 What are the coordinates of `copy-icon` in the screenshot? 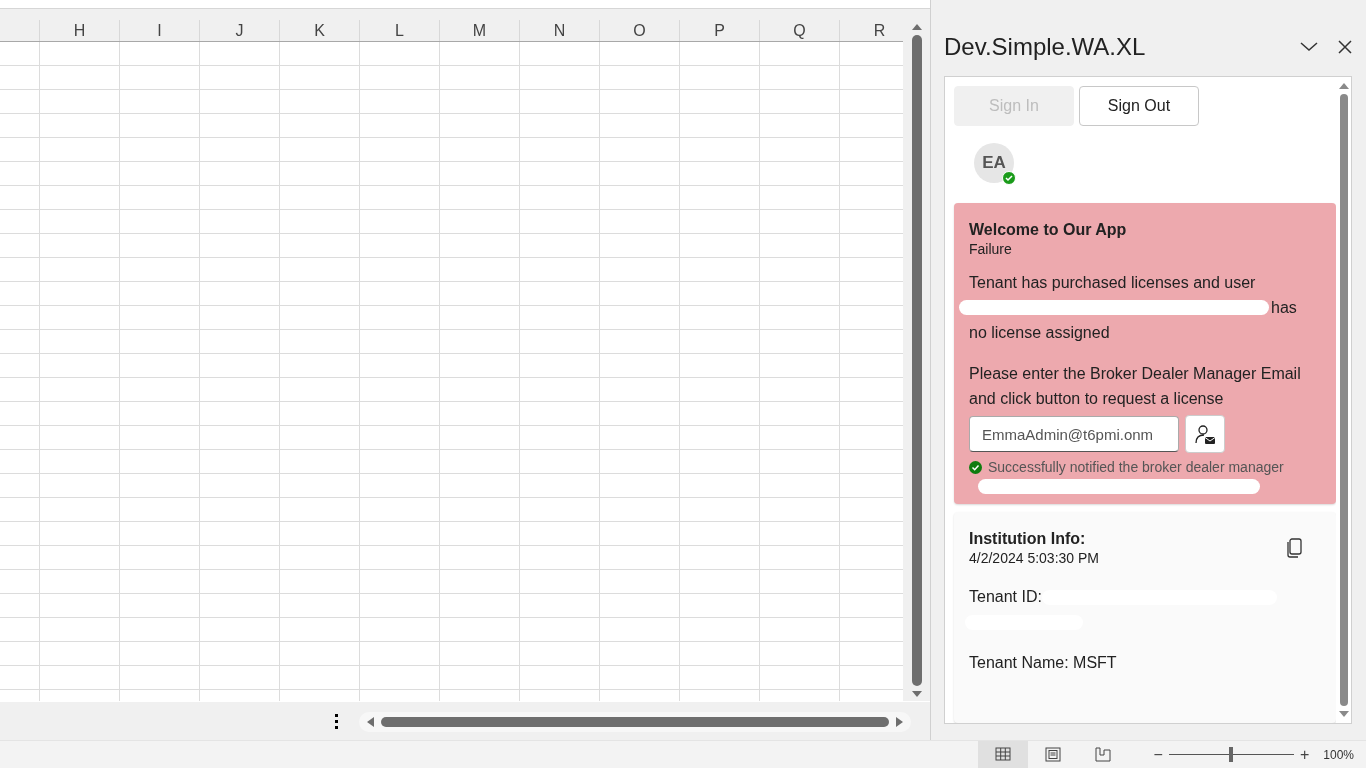 It's located at (1294, 548).